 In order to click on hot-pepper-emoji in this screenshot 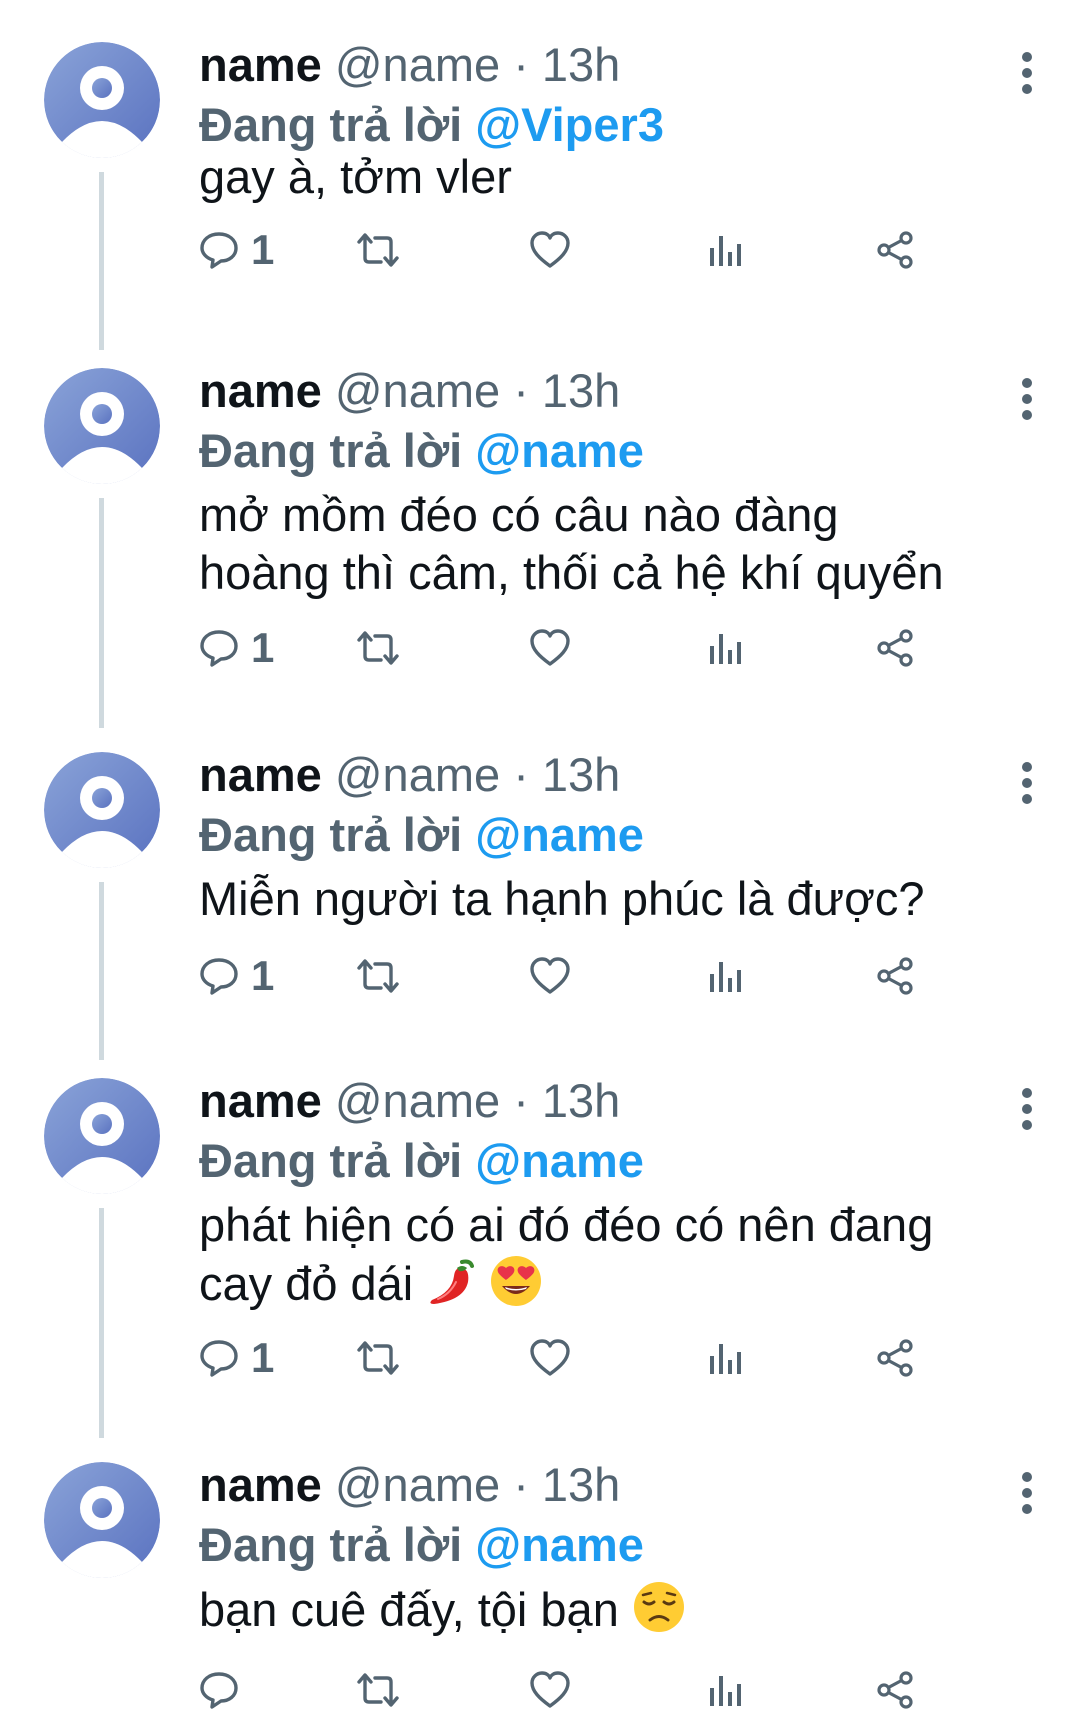, I will do `click(451, 1287)`.